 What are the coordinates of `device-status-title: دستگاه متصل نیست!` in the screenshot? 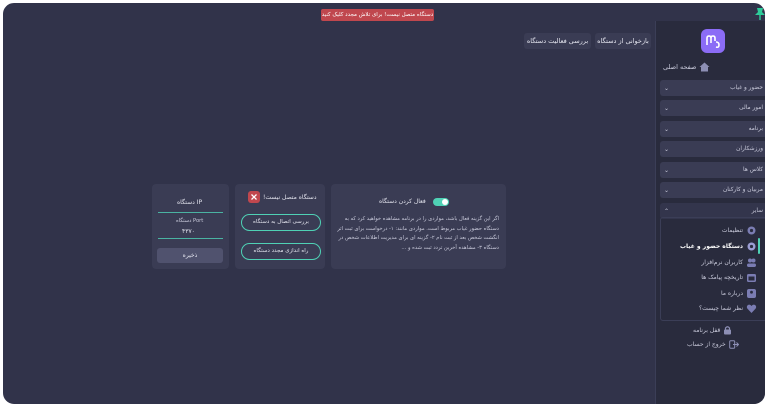 It's located at (290, 197).